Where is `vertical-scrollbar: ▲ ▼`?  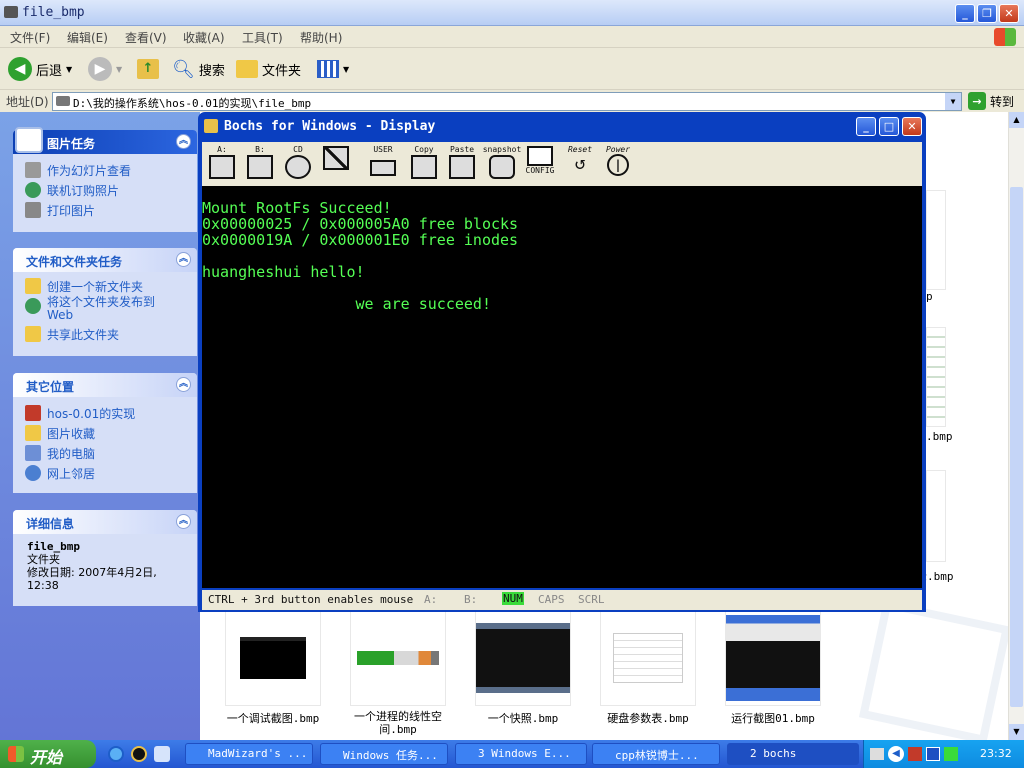 vertical-scrollbar: ▲ ▼ is located at coordinates (1016, 426).